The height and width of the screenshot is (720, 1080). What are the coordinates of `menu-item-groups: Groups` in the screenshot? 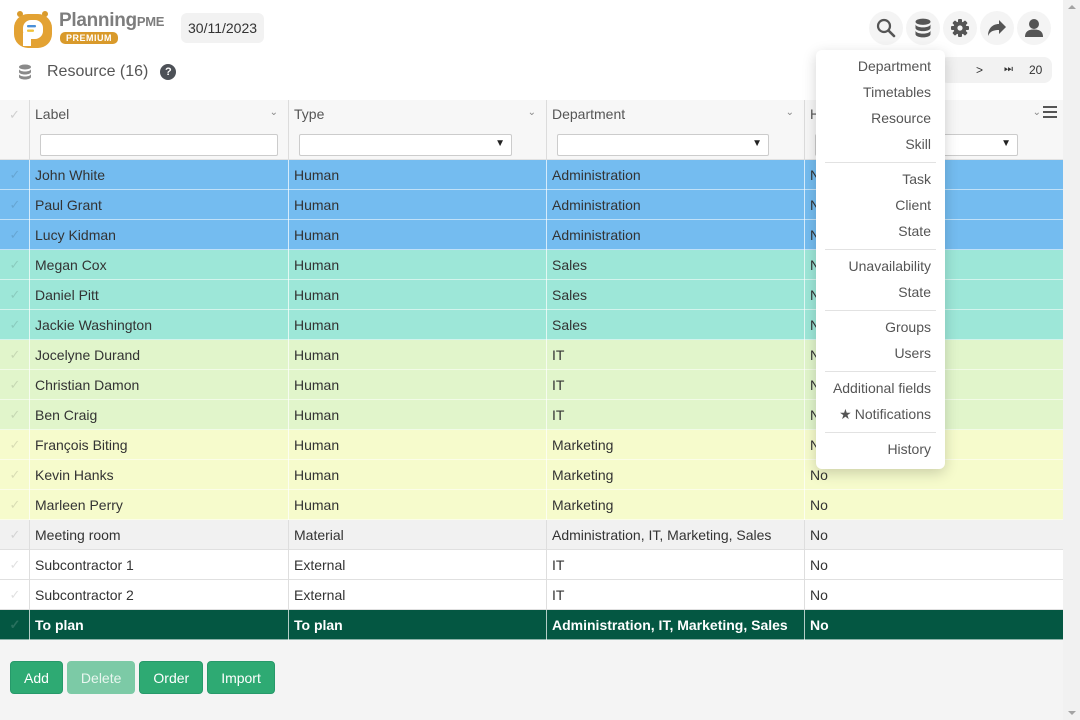 It's located at (880, 328).